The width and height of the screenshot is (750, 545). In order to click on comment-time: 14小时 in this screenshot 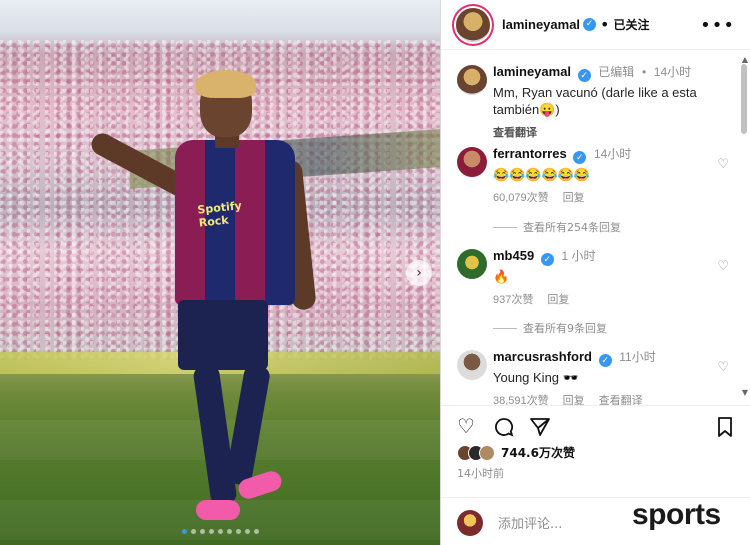, I will do `click(612, 154)`.